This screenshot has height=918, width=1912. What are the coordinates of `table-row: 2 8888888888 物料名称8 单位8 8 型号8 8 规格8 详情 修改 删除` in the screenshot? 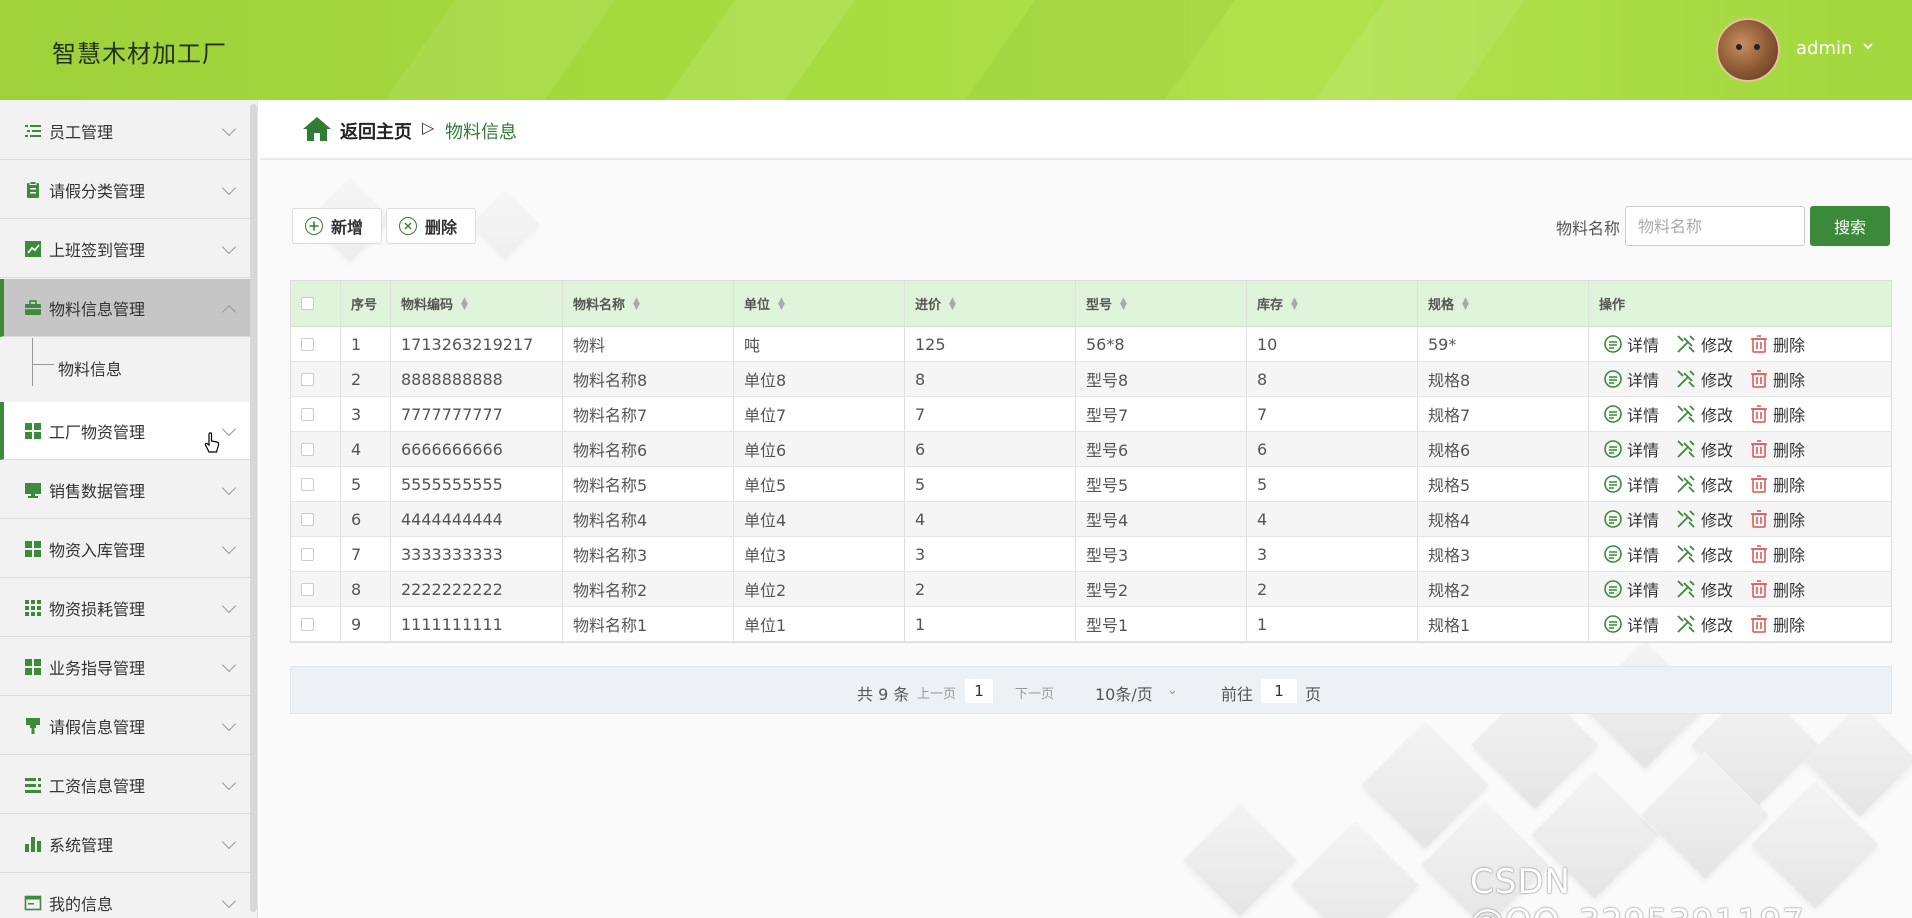 It's located at (1091, 379).